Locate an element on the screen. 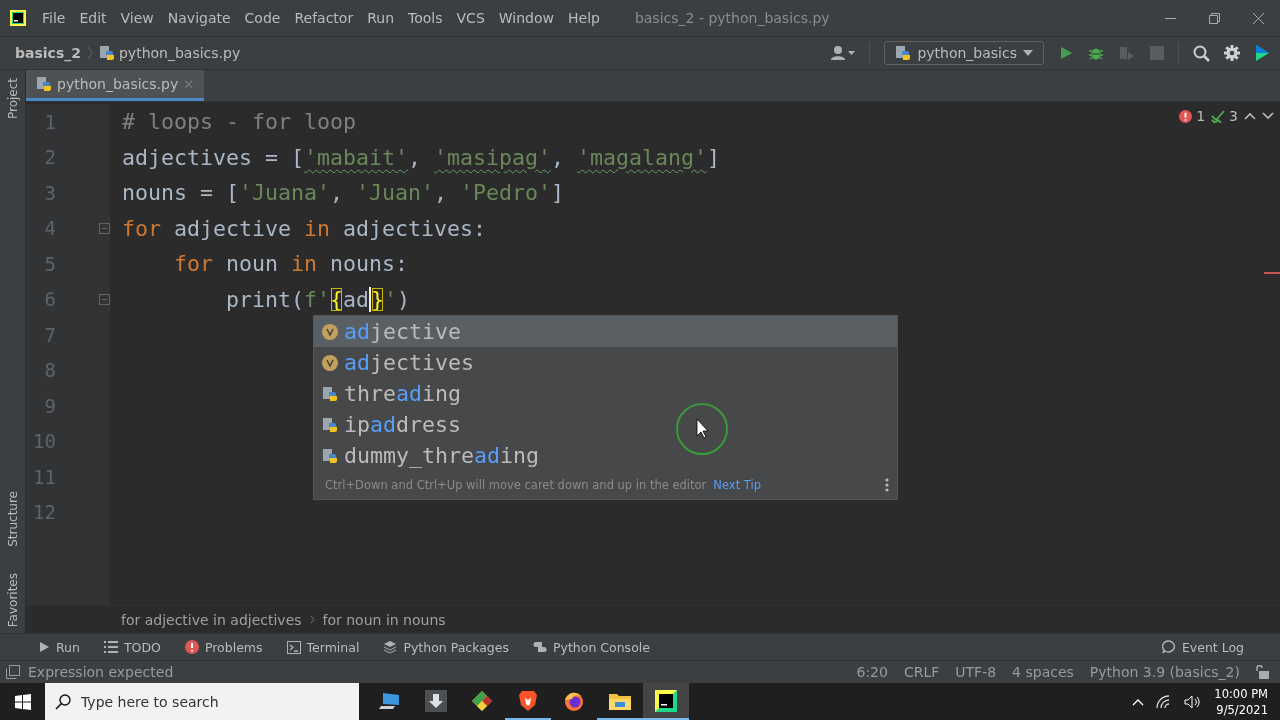 This screenshot has height=720, width=1280. window-title: basics_2 - python_basics.py is located at coordinates (732, 18).